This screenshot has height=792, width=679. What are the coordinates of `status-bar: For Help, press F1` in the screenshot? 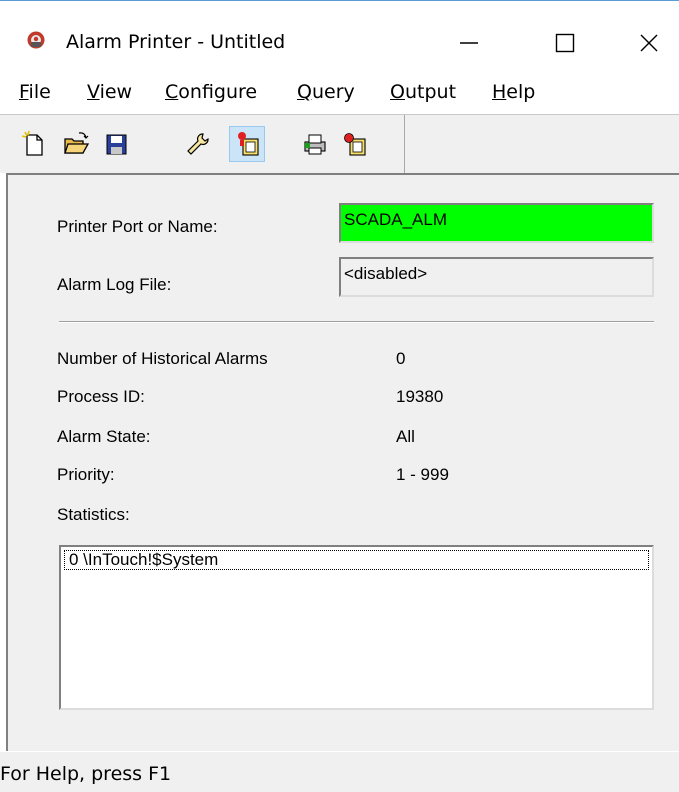 It's located at (339, 772).